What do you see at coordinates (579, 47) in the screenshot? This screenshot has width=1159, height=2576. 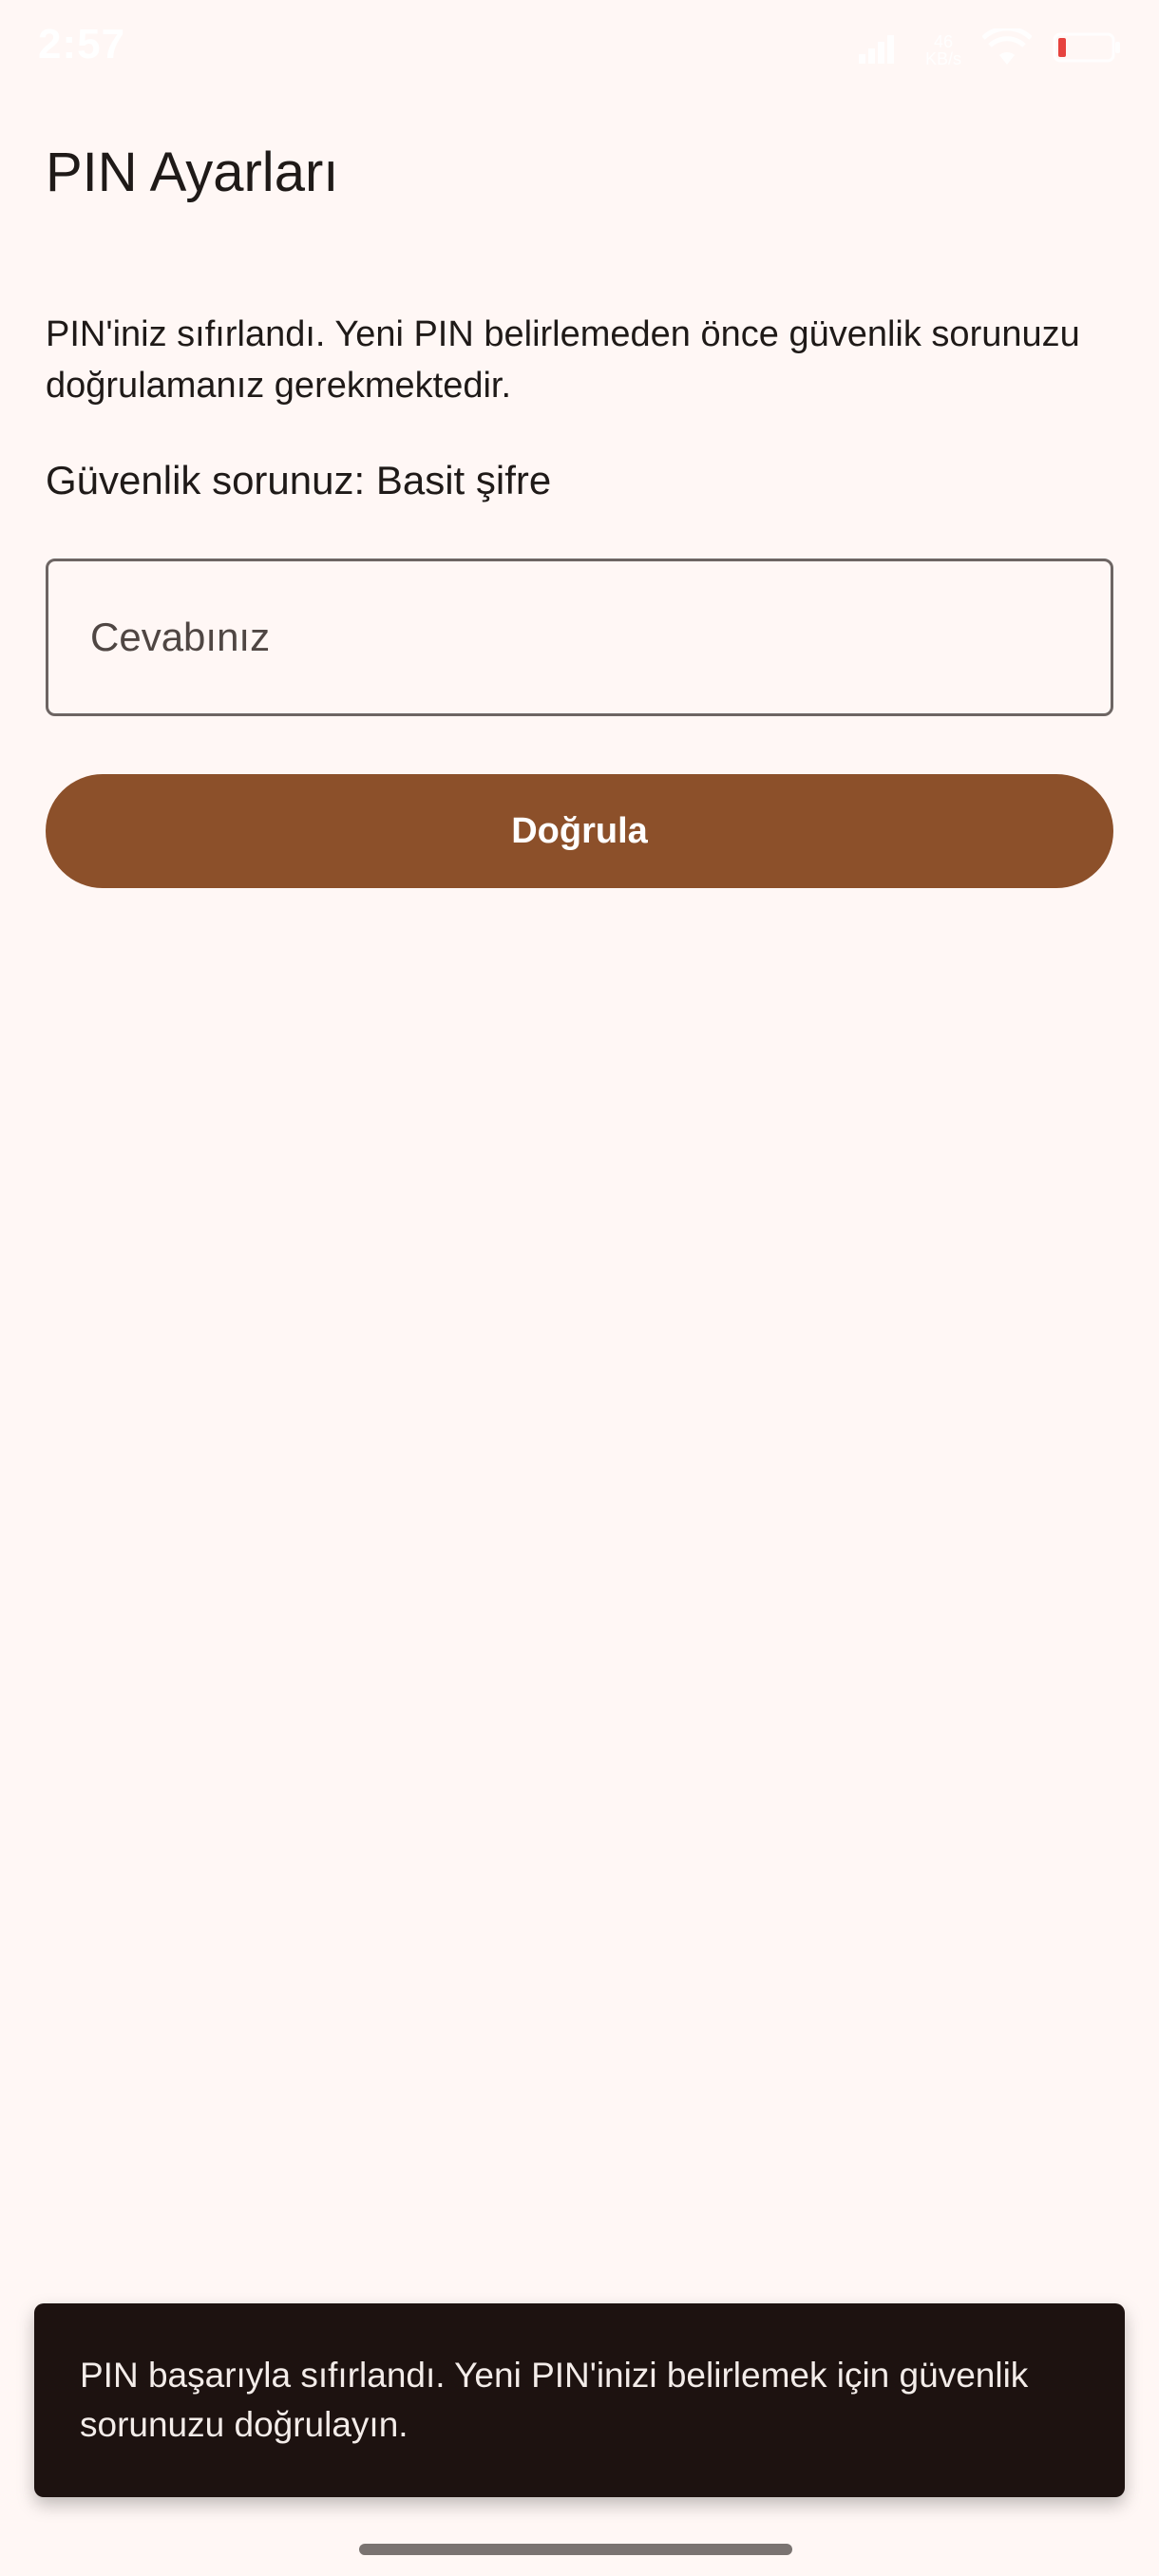 I see `status-bar: 2:57 46 KB/s` at bounding box center [579, 47].